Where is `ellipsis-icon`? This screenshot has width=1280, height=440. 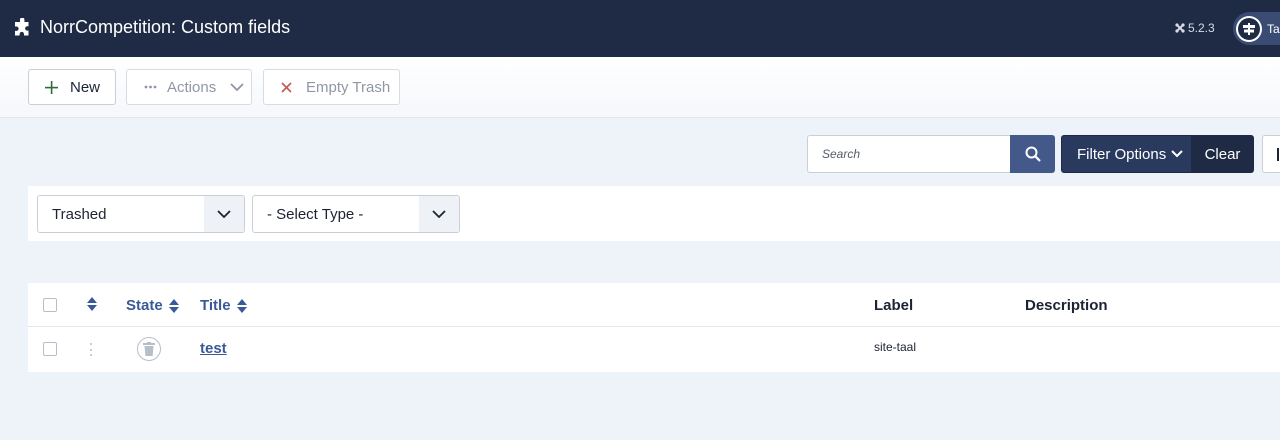 ellipsis-icon is located at coordinates (150, 87).